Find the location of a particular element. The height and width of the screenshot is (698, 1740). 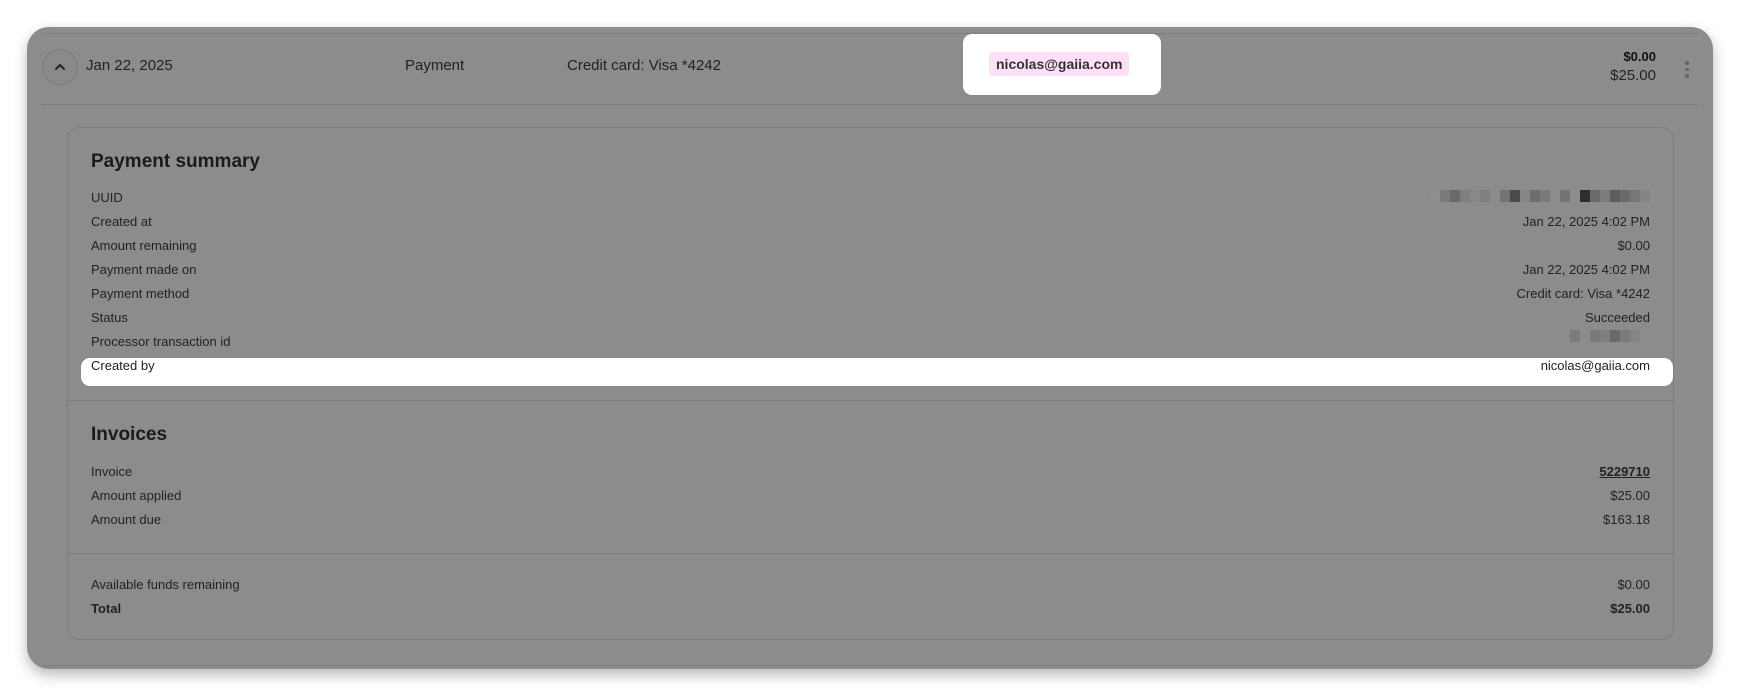

uuid-redacted-value is located at coordinates (1540, 196).